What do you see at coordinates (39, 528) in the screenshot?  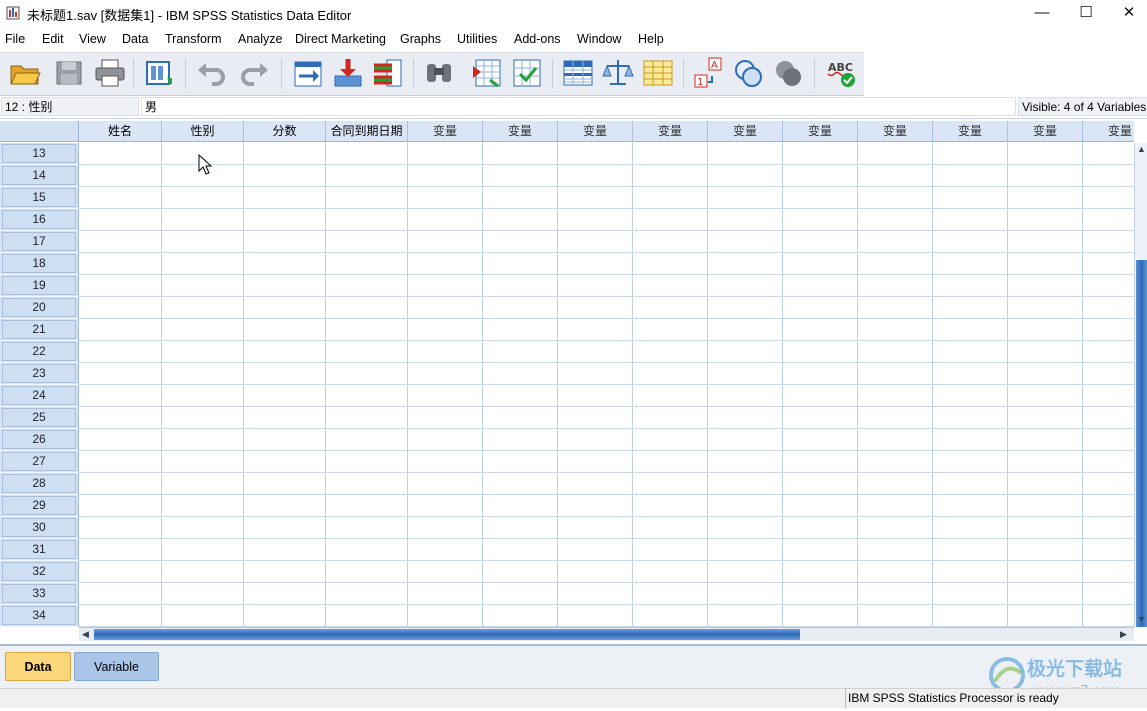 I see `row-header: 30` at bounding box center [39, 528].